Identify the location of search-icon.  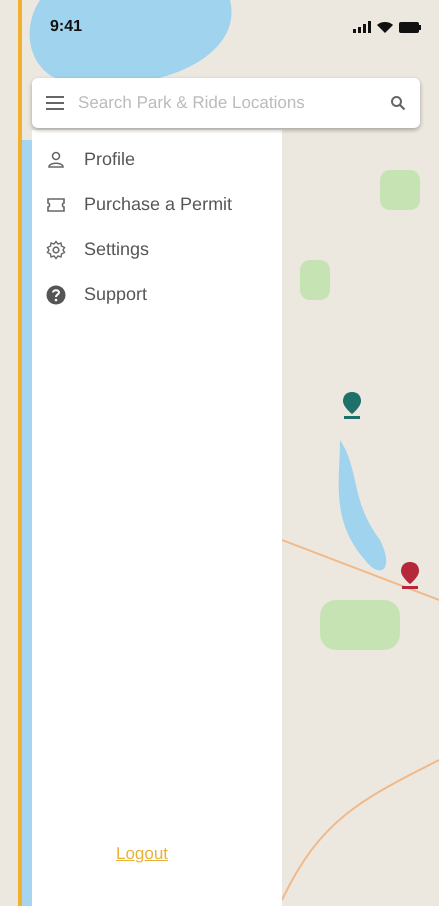
(398, 103).